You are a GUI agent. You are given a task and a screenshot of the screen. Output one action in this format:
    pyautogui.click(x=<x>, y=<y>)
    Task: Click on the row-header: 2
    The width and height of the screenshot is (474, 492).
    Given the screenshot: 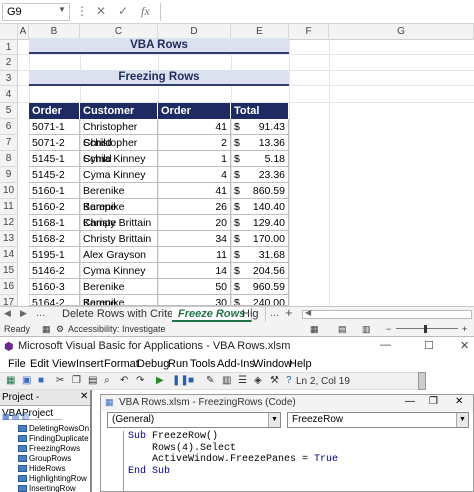 What is the action you would take?
    pyautogui.click(x=9, y=63)
    